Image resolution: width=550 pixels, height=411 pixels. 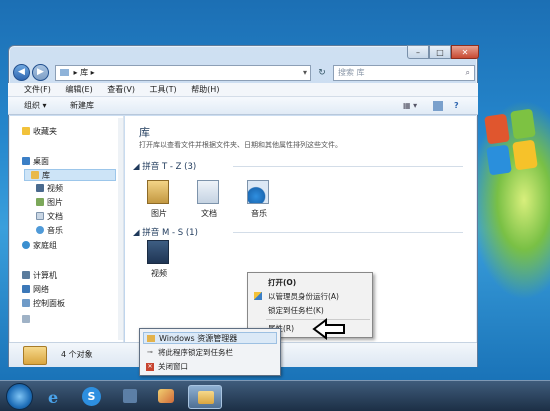 I want to click on menu-file: 文件(F), so click(x=37, y=89).